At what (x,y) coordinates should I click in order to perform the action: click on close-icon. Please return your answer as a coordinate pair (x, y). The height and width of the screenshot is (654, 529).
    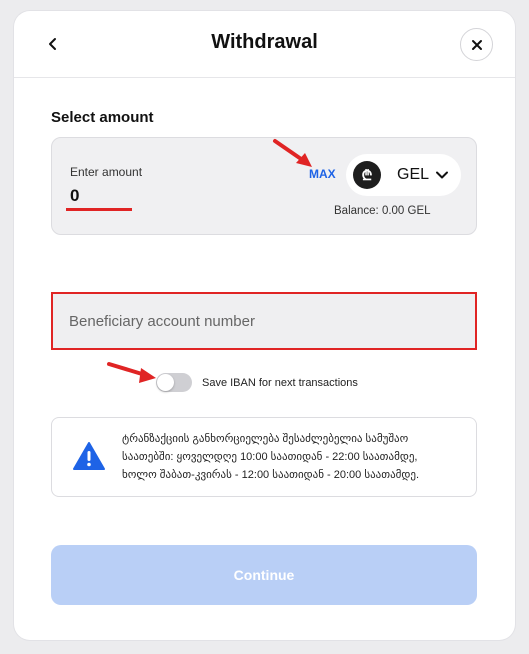
    Looking at the image, I should click on (476, 44).